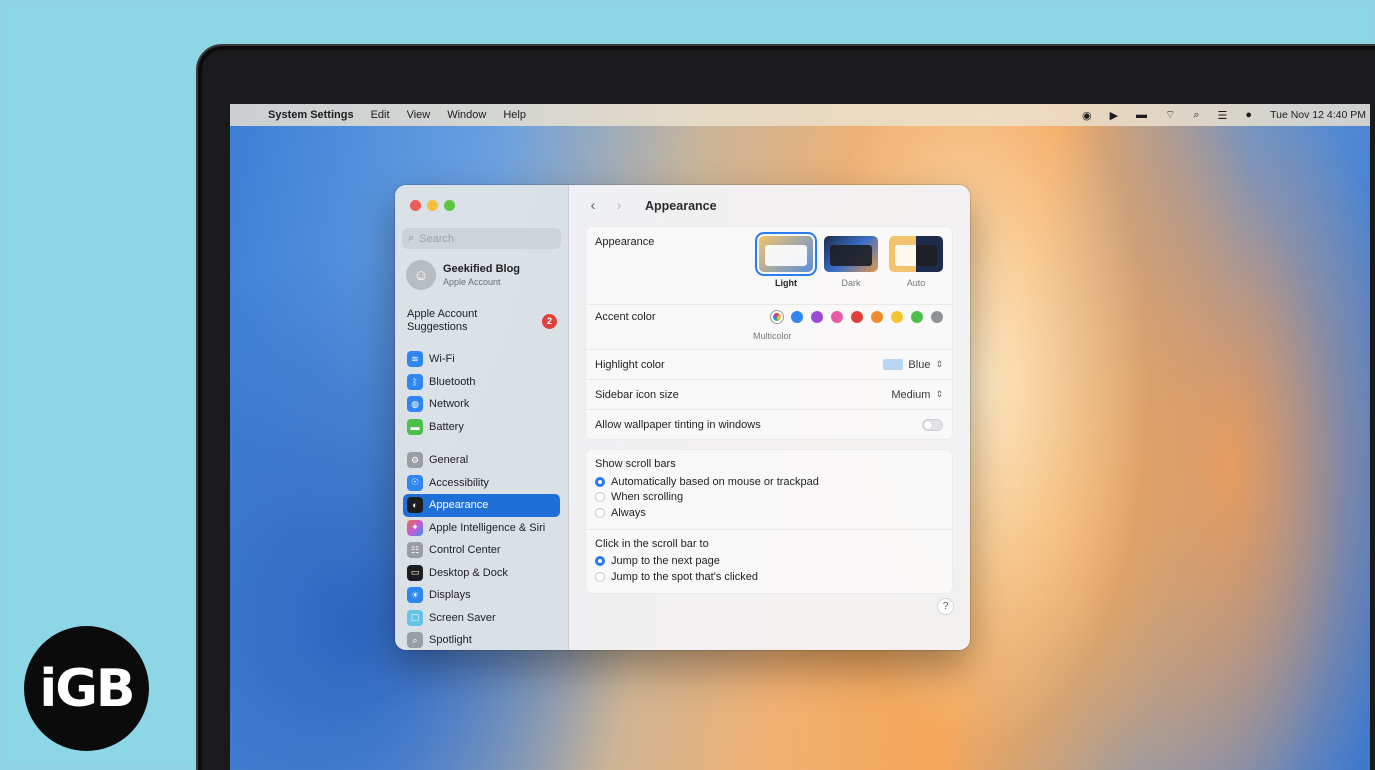  I want to click on appearance-icon: ◐, so click(415, 505).